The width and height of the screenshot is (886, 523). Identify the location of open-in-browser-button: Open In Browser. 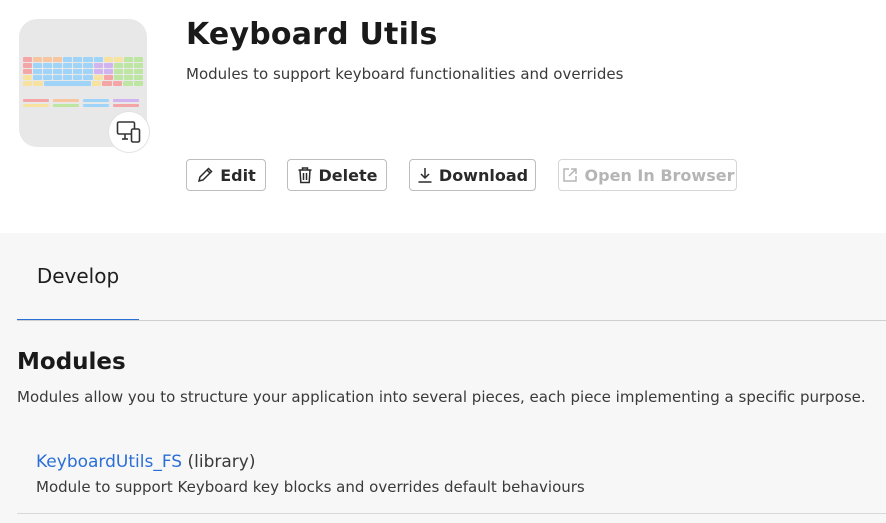
(647, 175).